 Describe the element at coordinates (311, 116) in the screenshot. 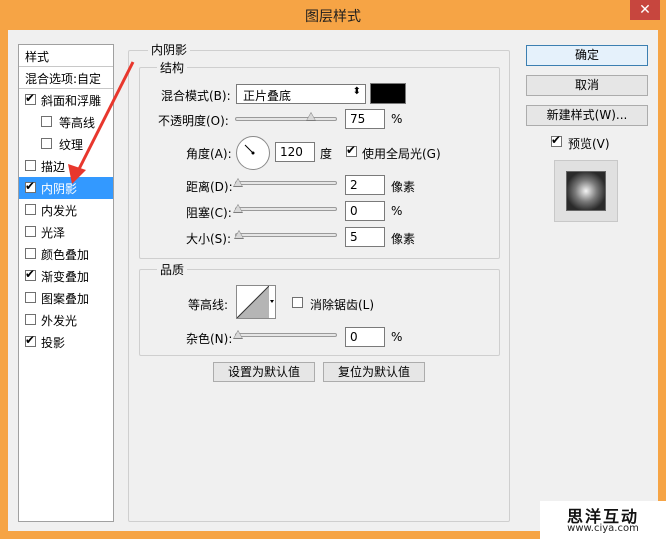

I see `opacity-slider-handle` at that location.